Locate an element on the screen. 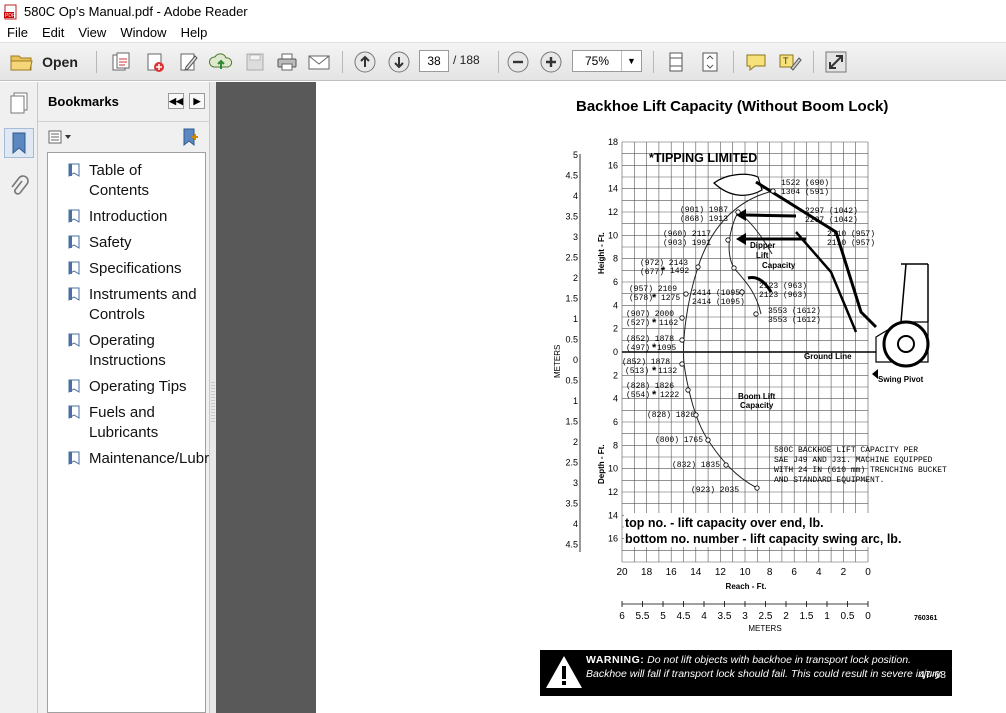 Image resolution: width=1006 pixels, height=713 pixels. arrow-head is located at coordinates (741, 239).